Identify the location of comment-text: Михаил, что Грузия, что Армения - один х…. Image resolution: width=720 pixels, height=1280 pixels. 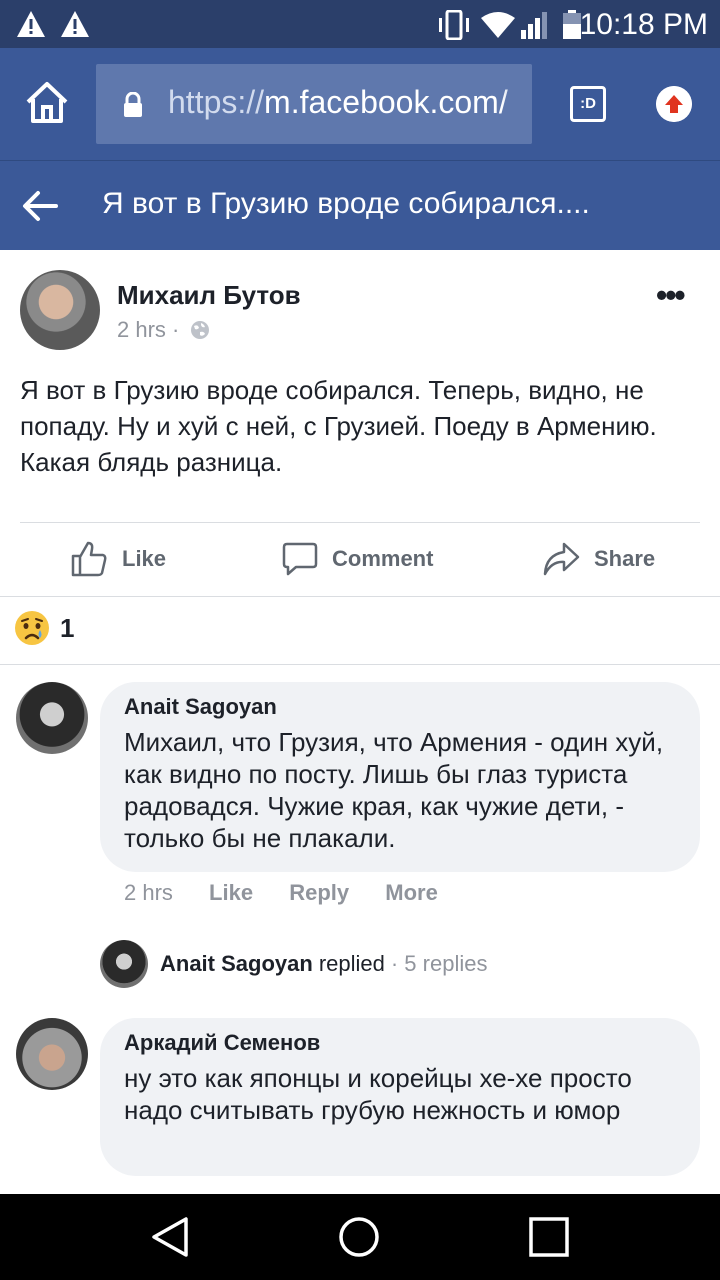
(394, 790).